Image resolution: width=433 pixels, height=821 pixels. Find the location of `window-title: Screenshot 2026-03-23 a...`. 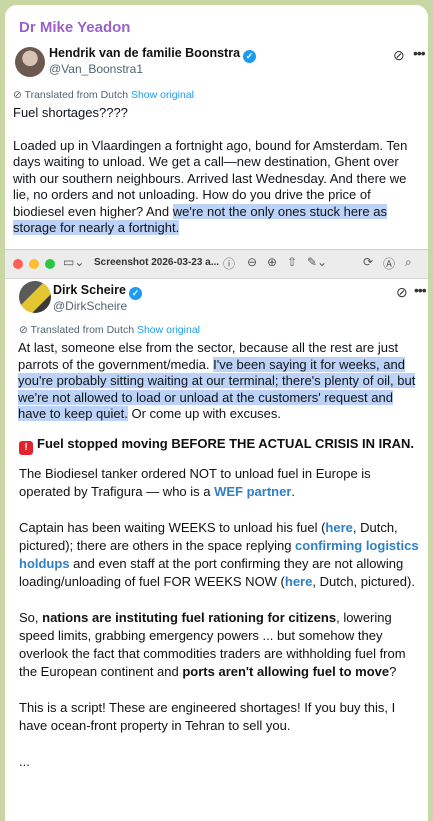

window-title: Screenshot 2026-03-23 a... is located at coordinates (157, 262).